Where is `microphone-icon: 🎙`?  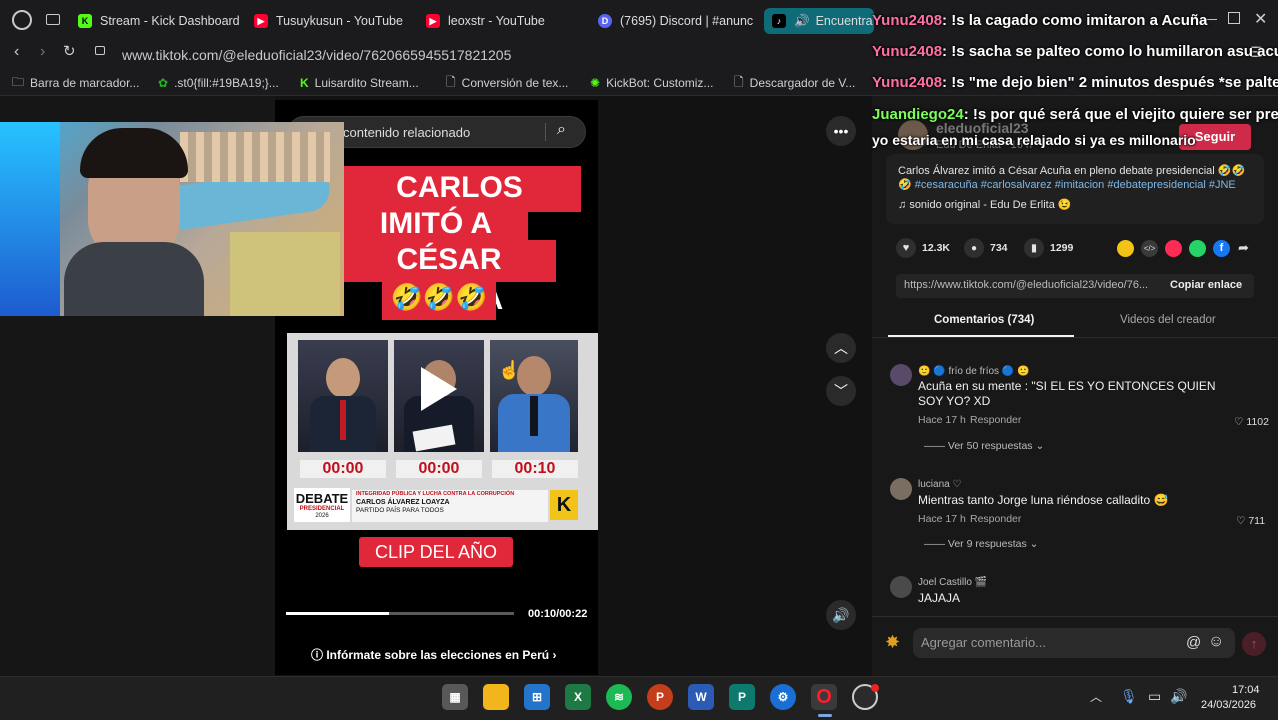 microphone-icon: 🎙 is located at coordinates (1129, 696).